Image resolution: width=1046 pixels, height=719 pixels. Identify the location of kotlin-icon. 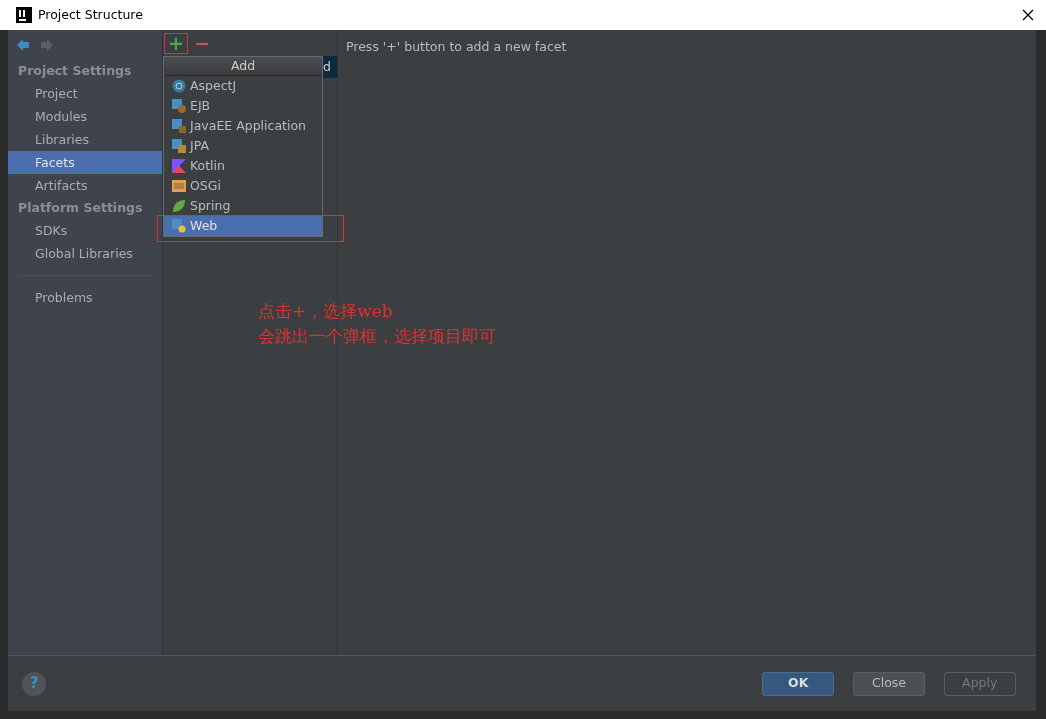
(179, 166).